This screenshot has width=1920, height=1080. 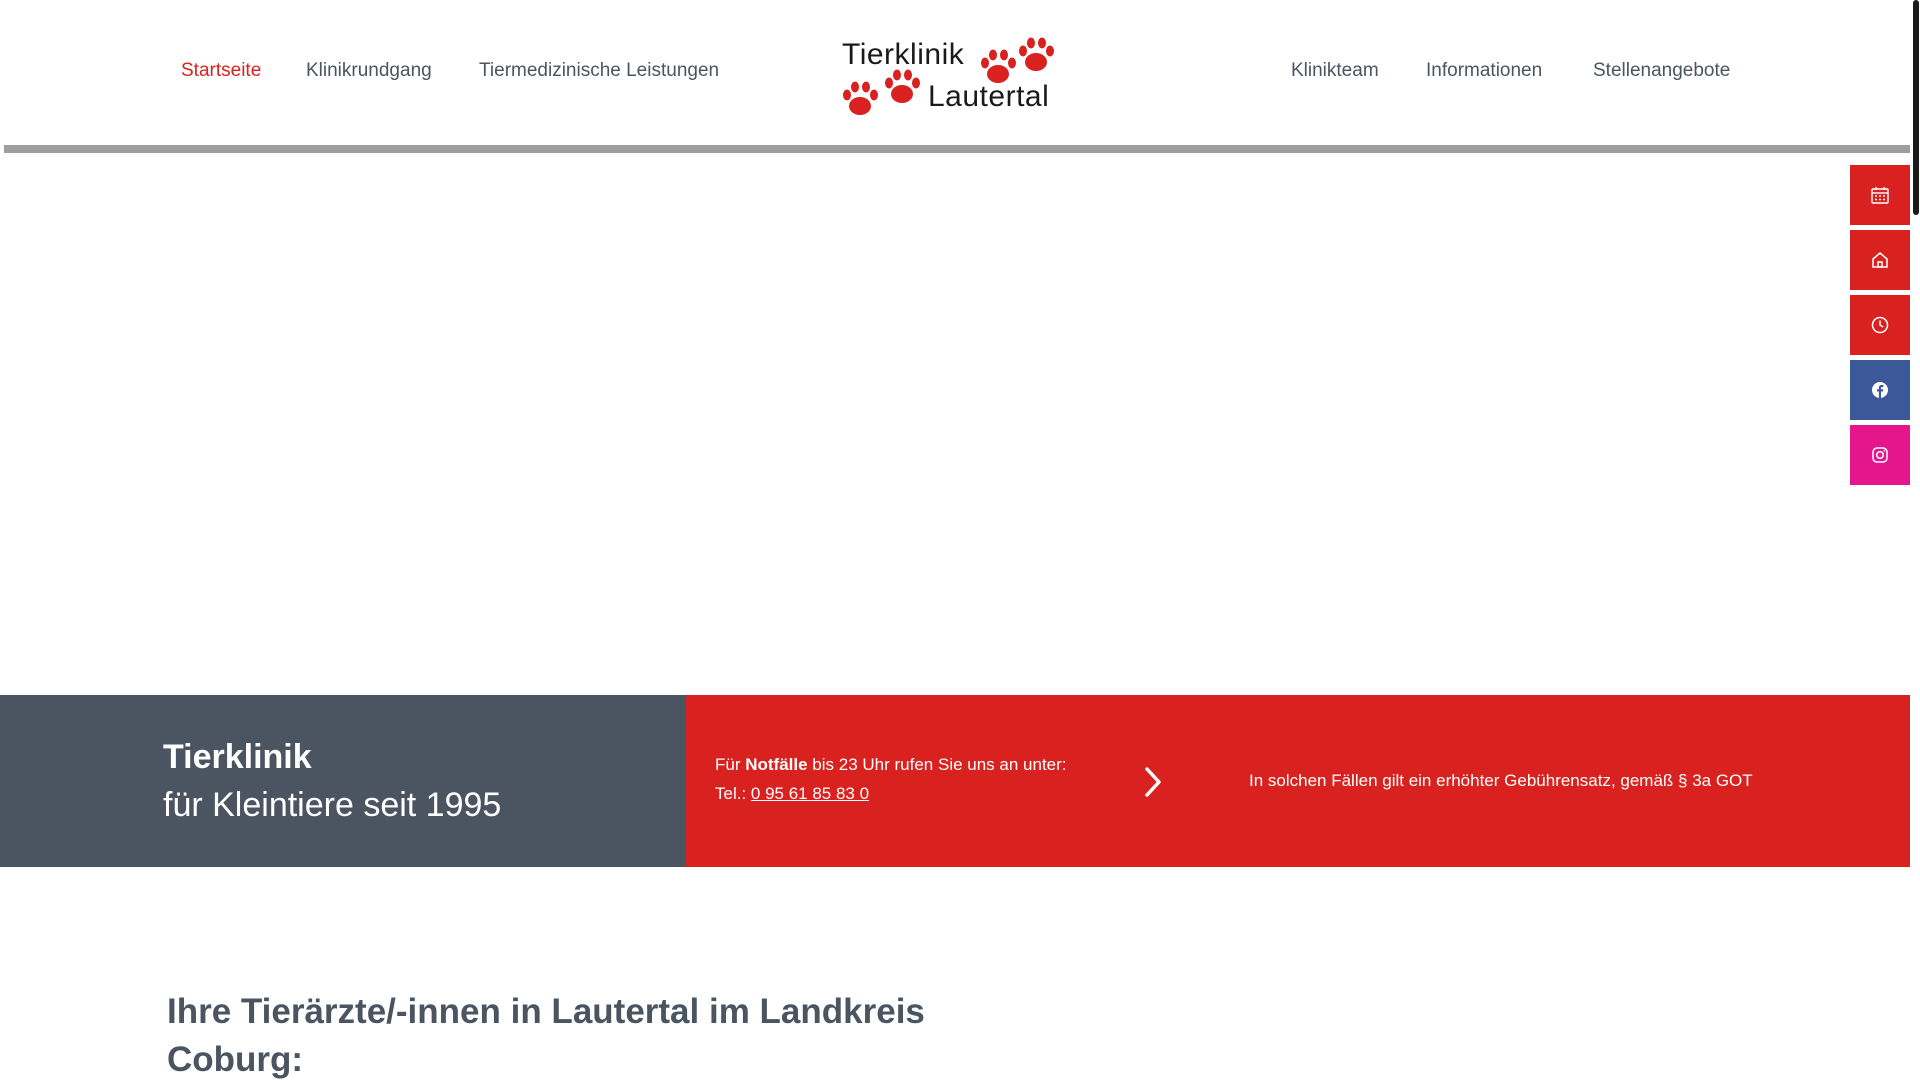 What do you see at coordinates (1661, 71) in the screenshot?
I see `nav-stellenangebote: Stellenangebote` at bounding box center [1661, 71].